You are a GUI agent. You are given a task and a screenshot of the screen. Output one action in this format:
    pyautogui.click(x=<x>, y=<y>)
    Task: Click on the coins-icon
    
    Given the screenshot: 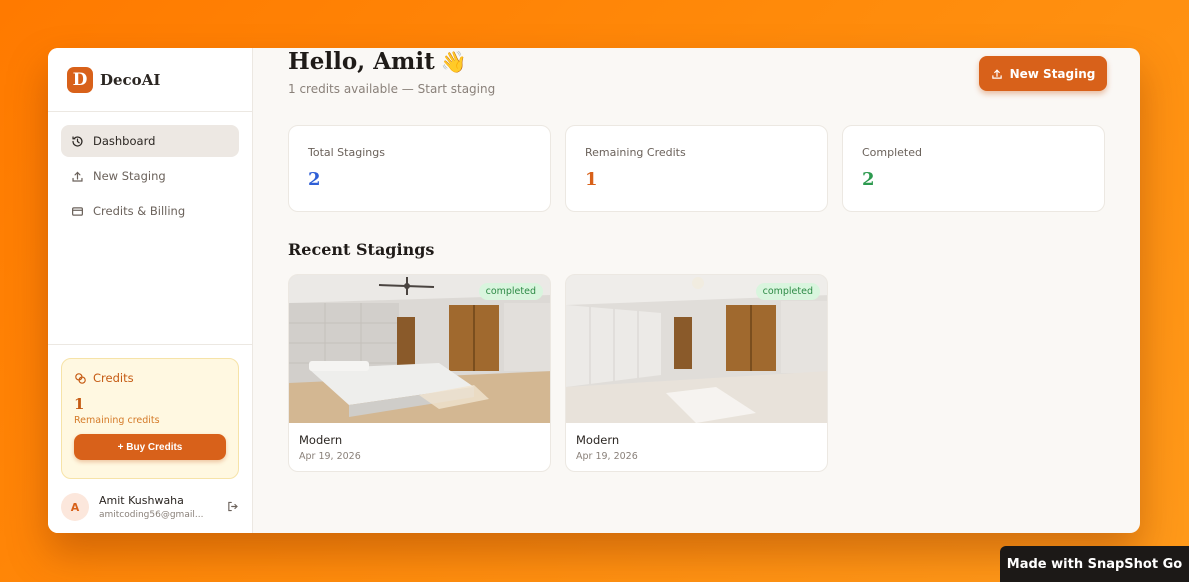 What is the action you would take?
    pyautogui.click(x=80, y=378)
    